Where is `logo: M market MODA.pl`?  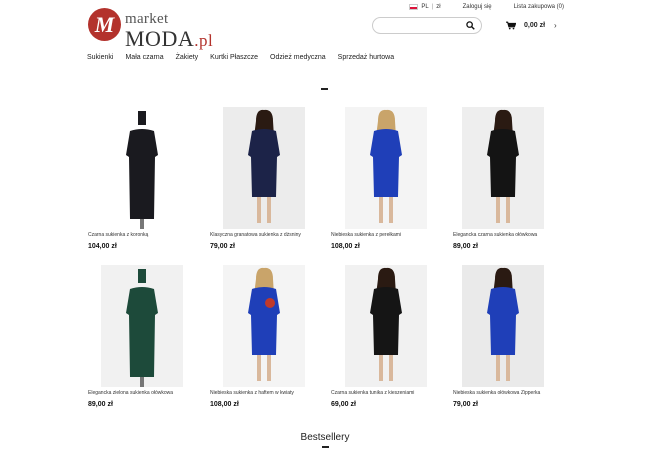
logo: M market MODA.pl is located at coordinates (150, 29).